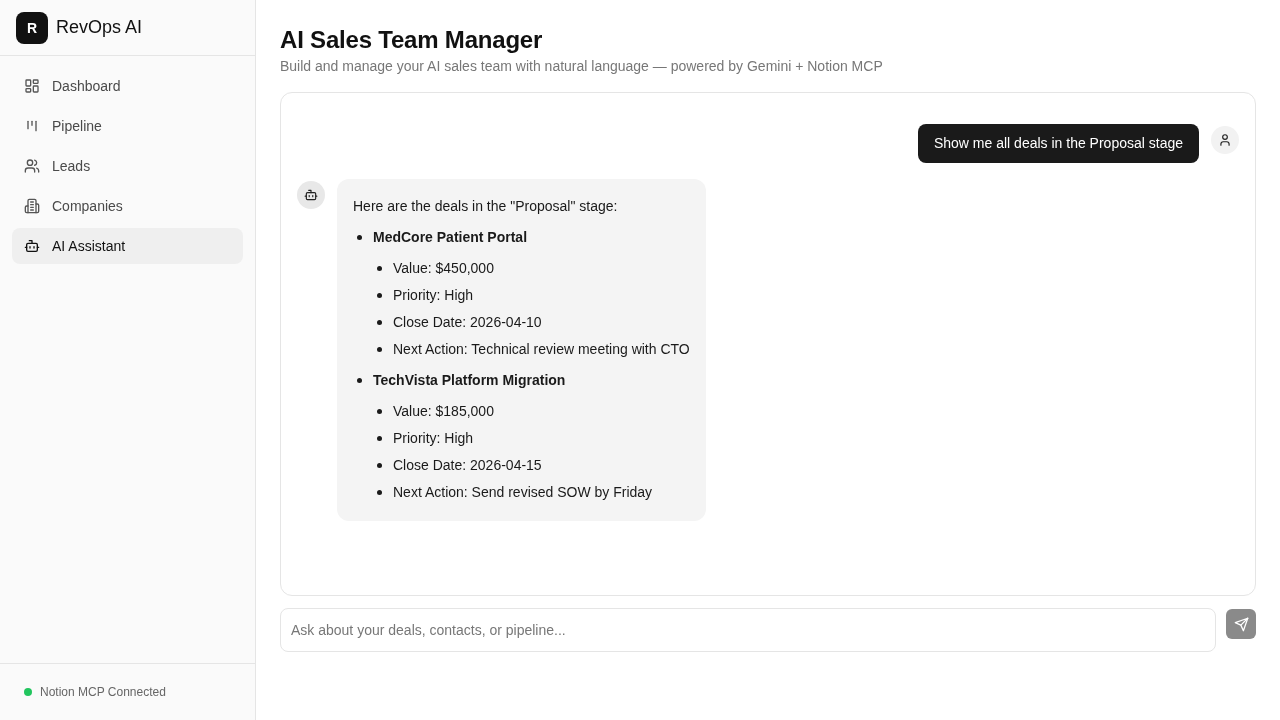 The height and width of the screenshot is (720, 1280). I want to click on deal-detail: Value: $185,000, so click(443, 411).